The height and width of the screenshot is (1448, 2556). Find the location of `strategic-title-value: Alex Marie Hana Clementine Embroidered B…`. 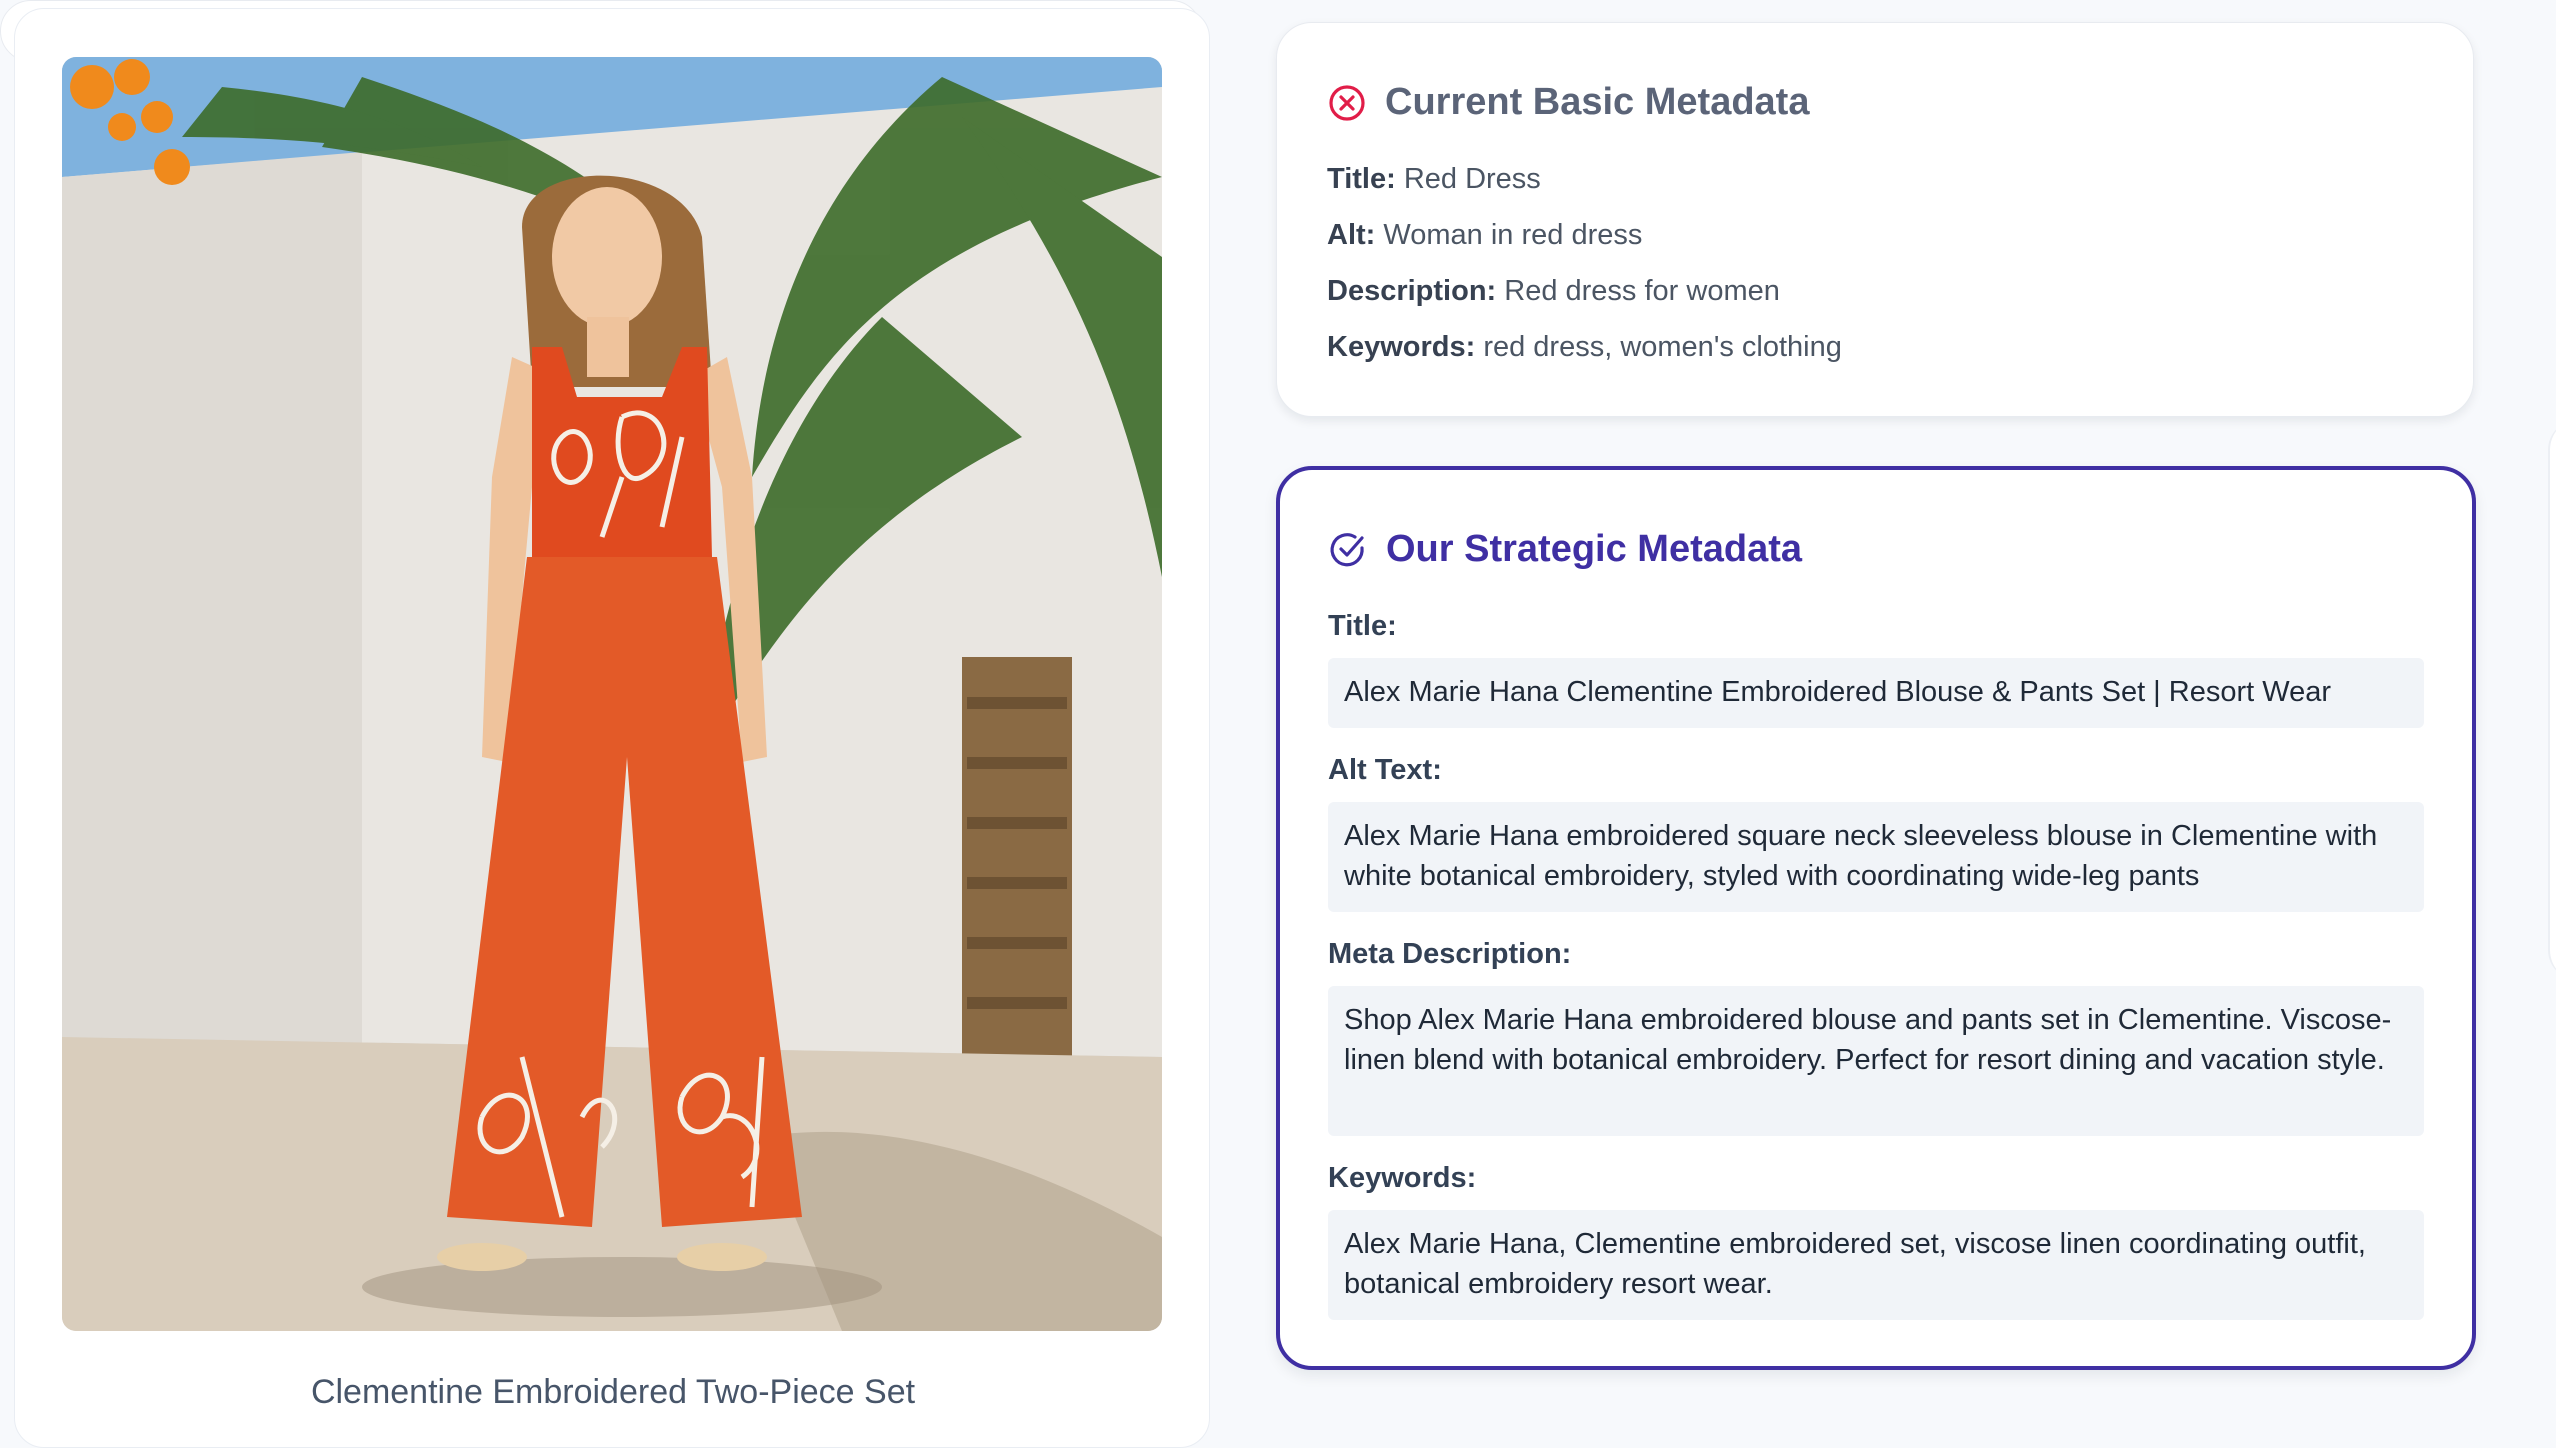

strategic-title-value: Alex Marie Hana Clementine Embroidered B… is located at coordinates (1876, 693).